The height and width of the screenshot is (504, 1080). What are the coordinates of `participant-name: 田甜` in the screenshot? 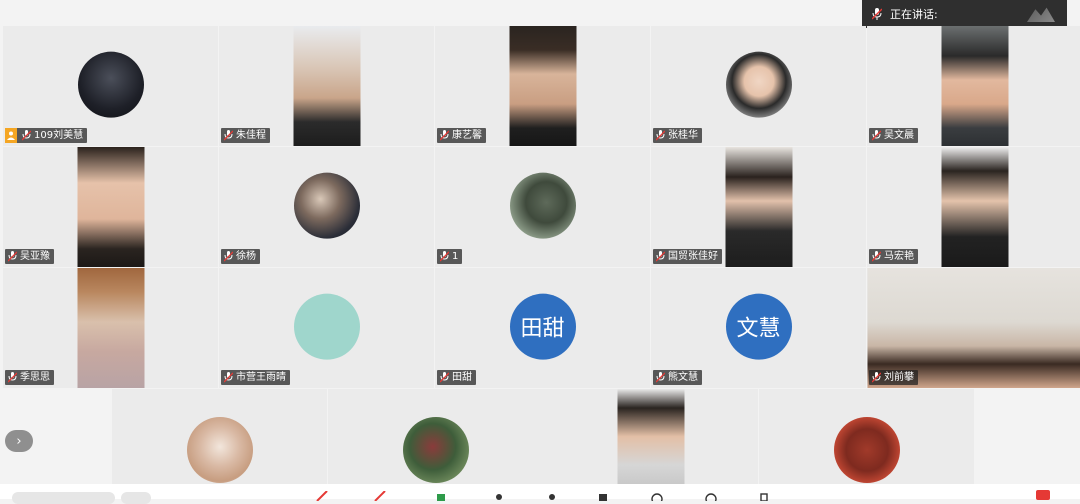 It's located at (462, 377).